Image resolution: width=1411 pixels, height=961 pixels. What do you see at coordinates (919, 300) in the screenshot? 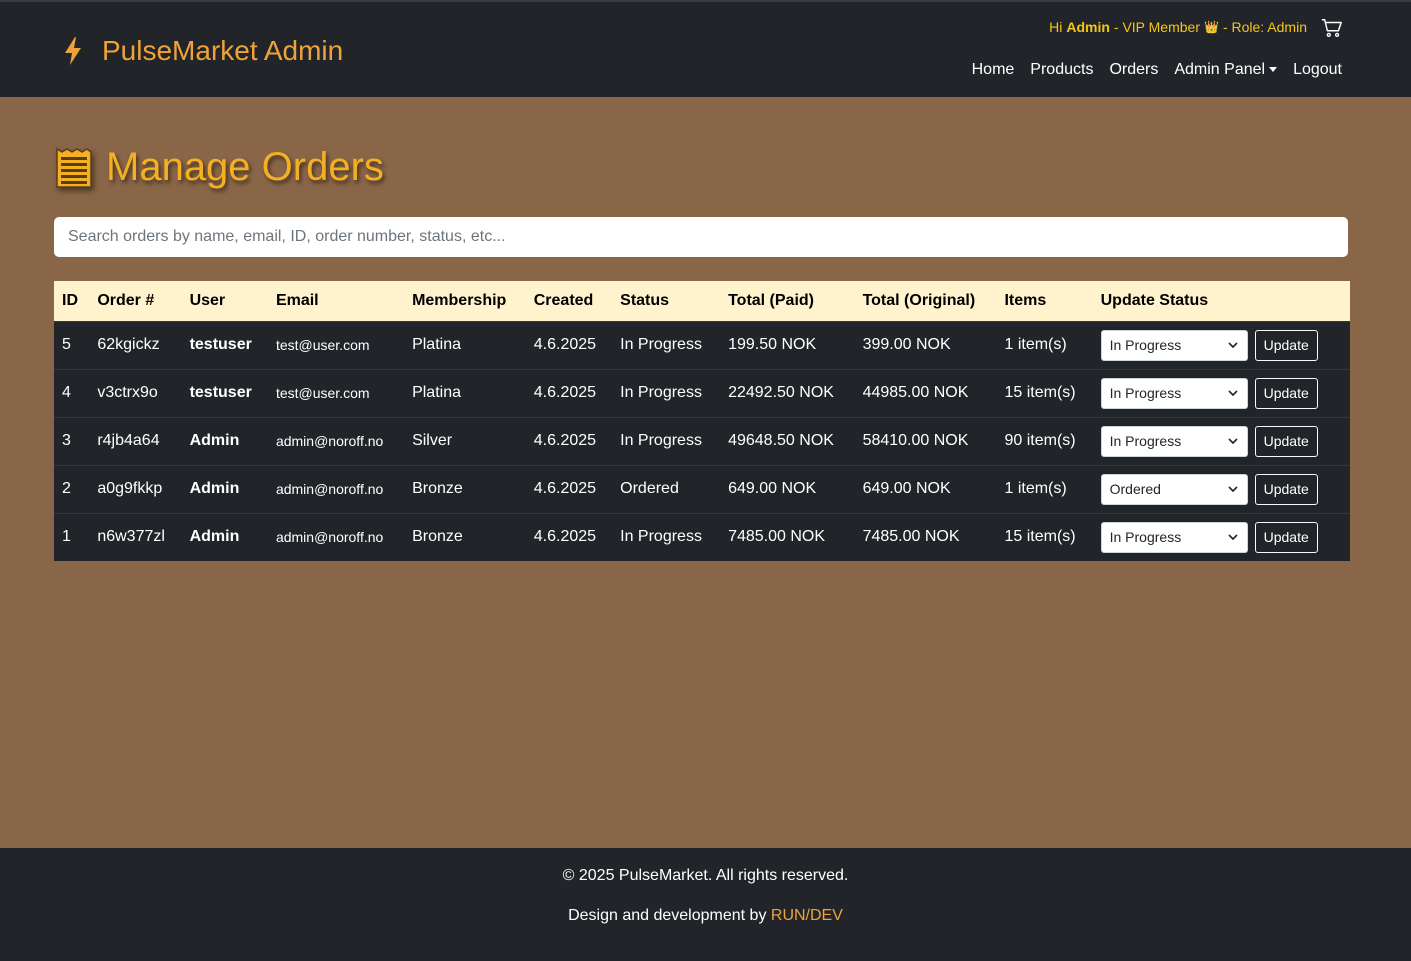
I see `header-total-original: Total (Original)` at bounding box center [919, 300].